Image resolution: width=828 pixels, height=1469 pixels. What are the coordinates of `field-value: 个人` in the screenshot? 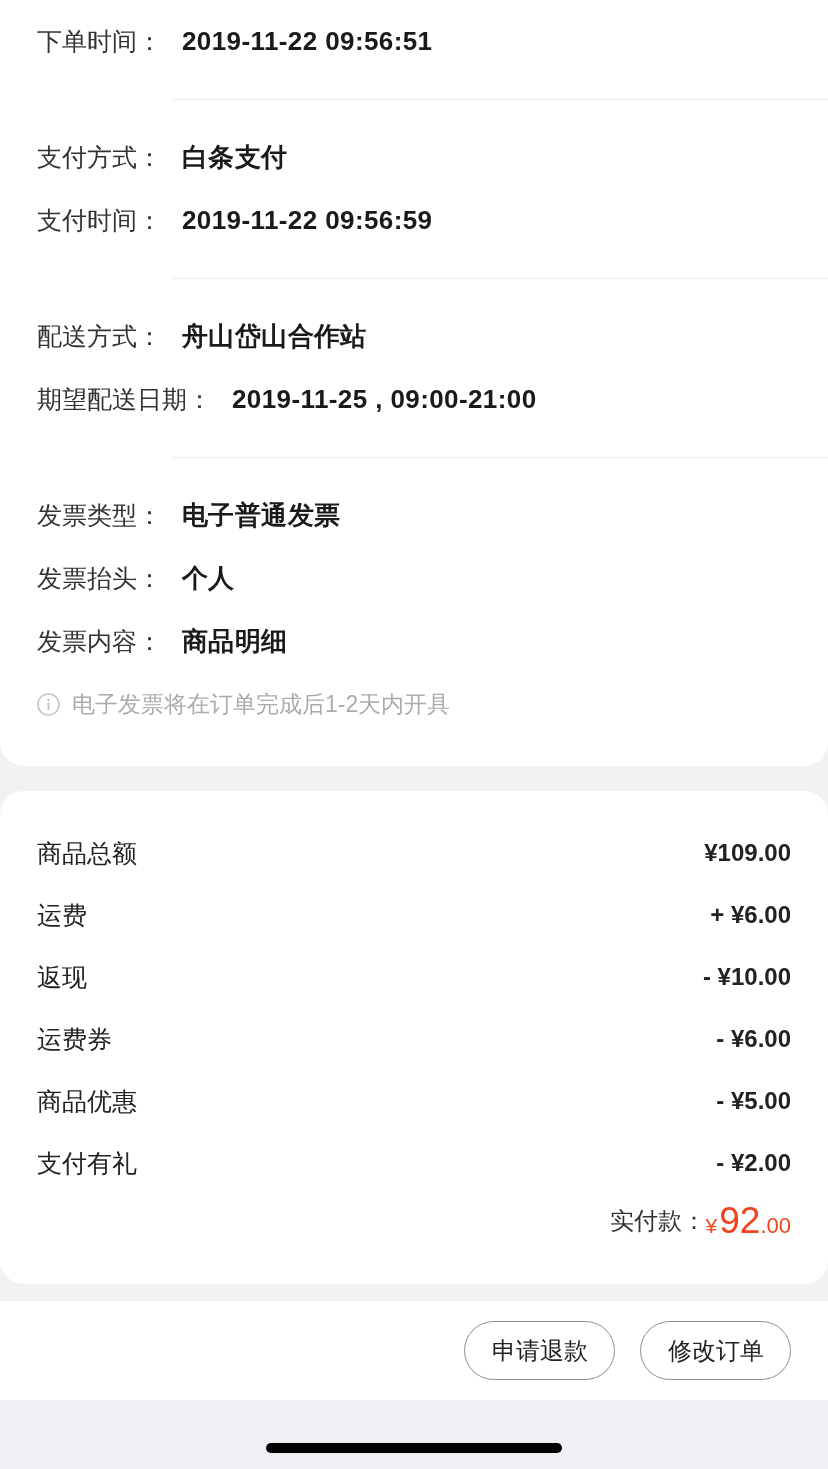 It's located at (208, 578).